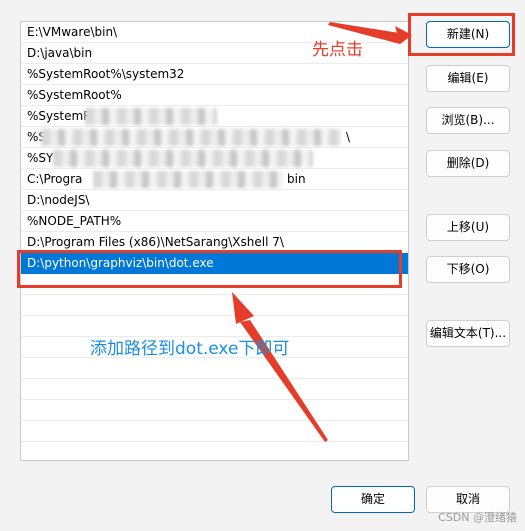 The height and width of the screenshot is (531, 525). I want to click on arrow-head-icon, so click(243, 308).